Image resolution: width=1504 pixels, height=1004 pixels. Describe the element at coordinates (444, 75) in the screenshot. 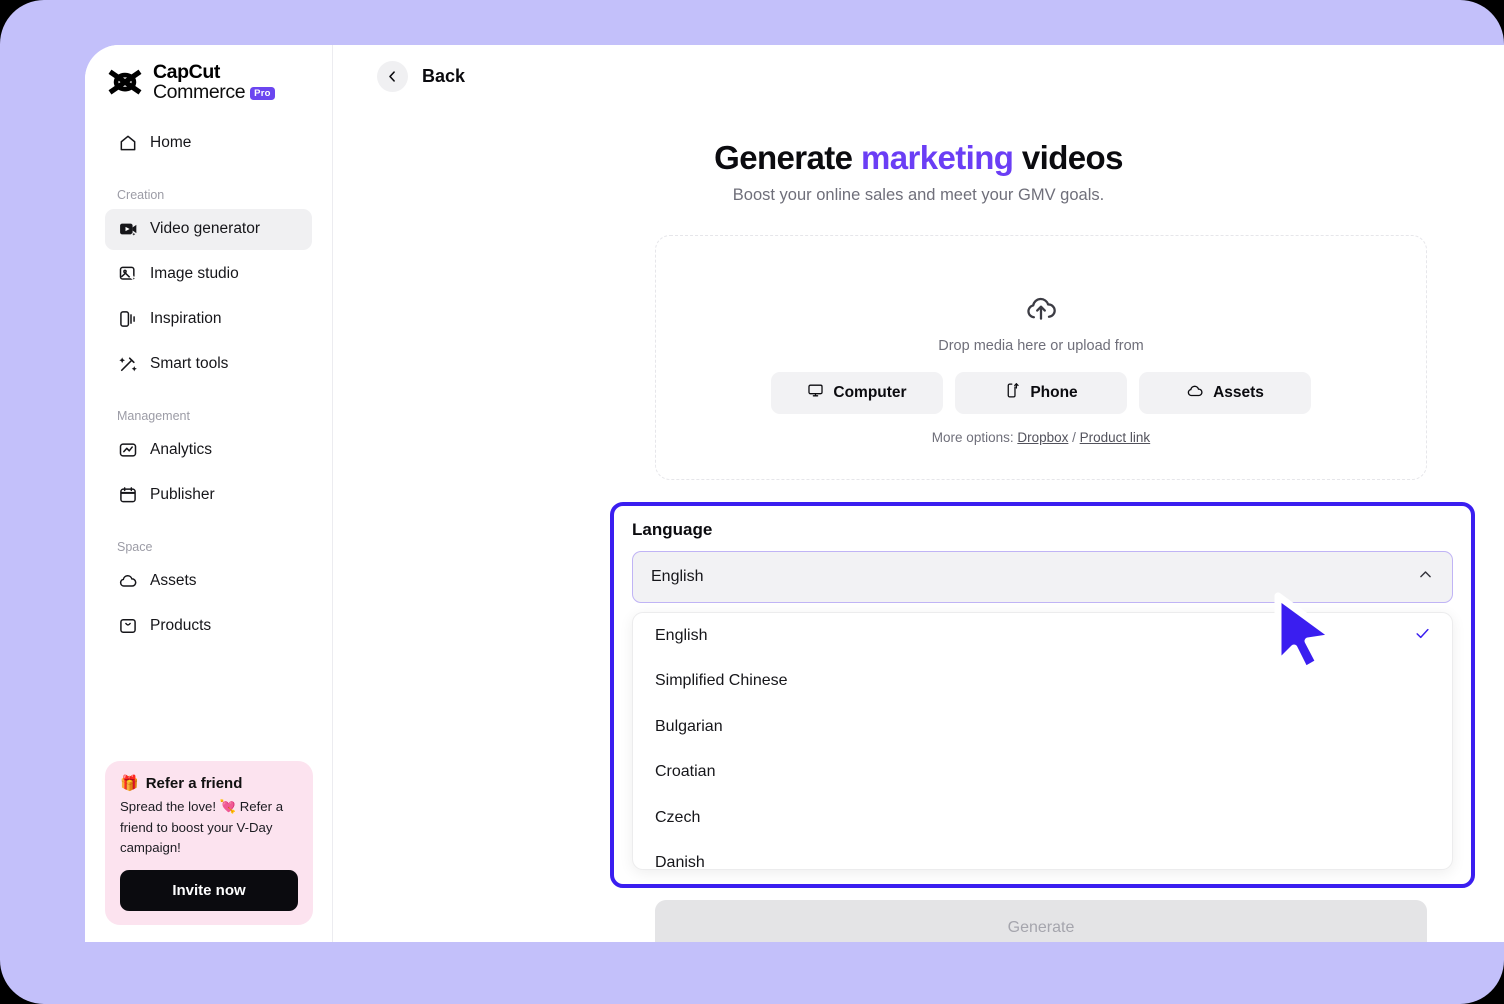

I see `back-label: Back` at that location.